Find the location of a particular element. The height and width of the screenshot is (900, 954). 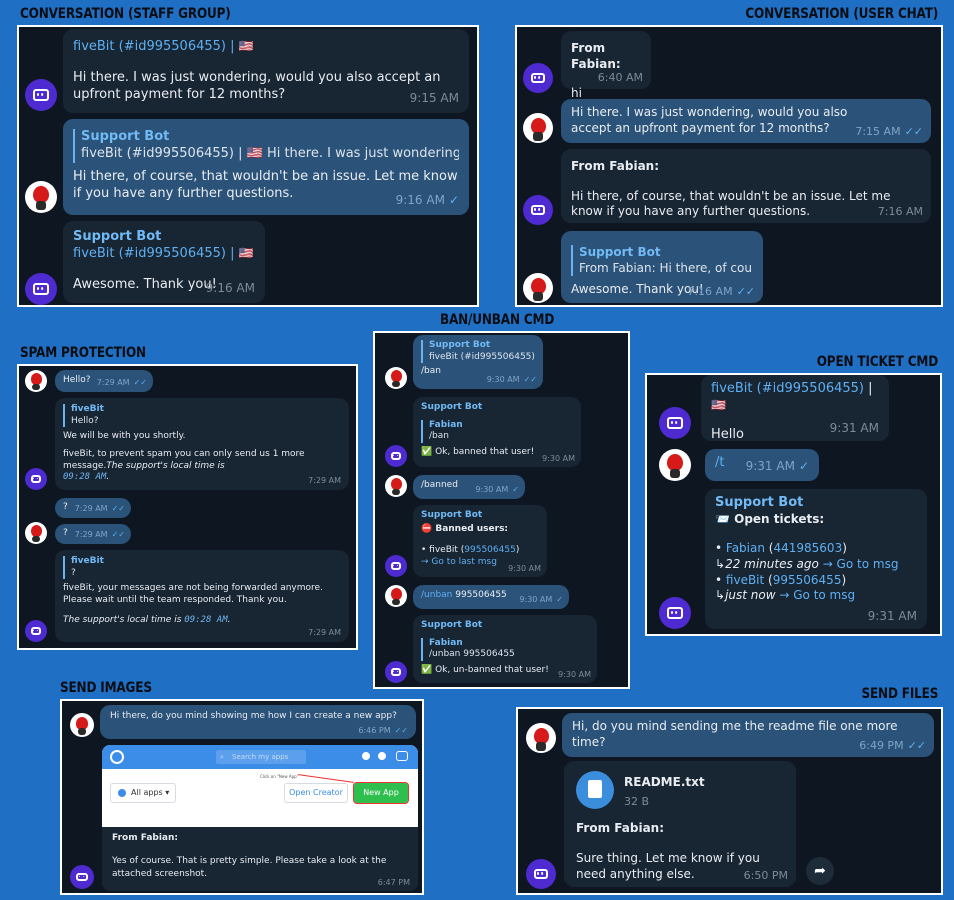

message-time: 9:30 AM is located at coordinates (524, 568).